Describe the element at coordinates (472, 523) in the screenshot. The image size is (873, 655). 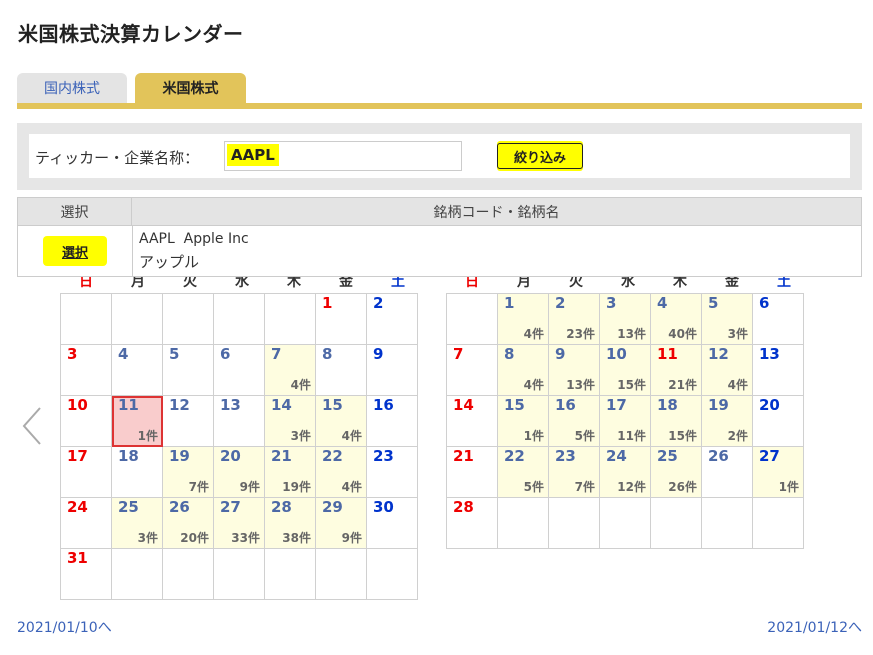
I see `calendar-day-cell: 28` at that location.